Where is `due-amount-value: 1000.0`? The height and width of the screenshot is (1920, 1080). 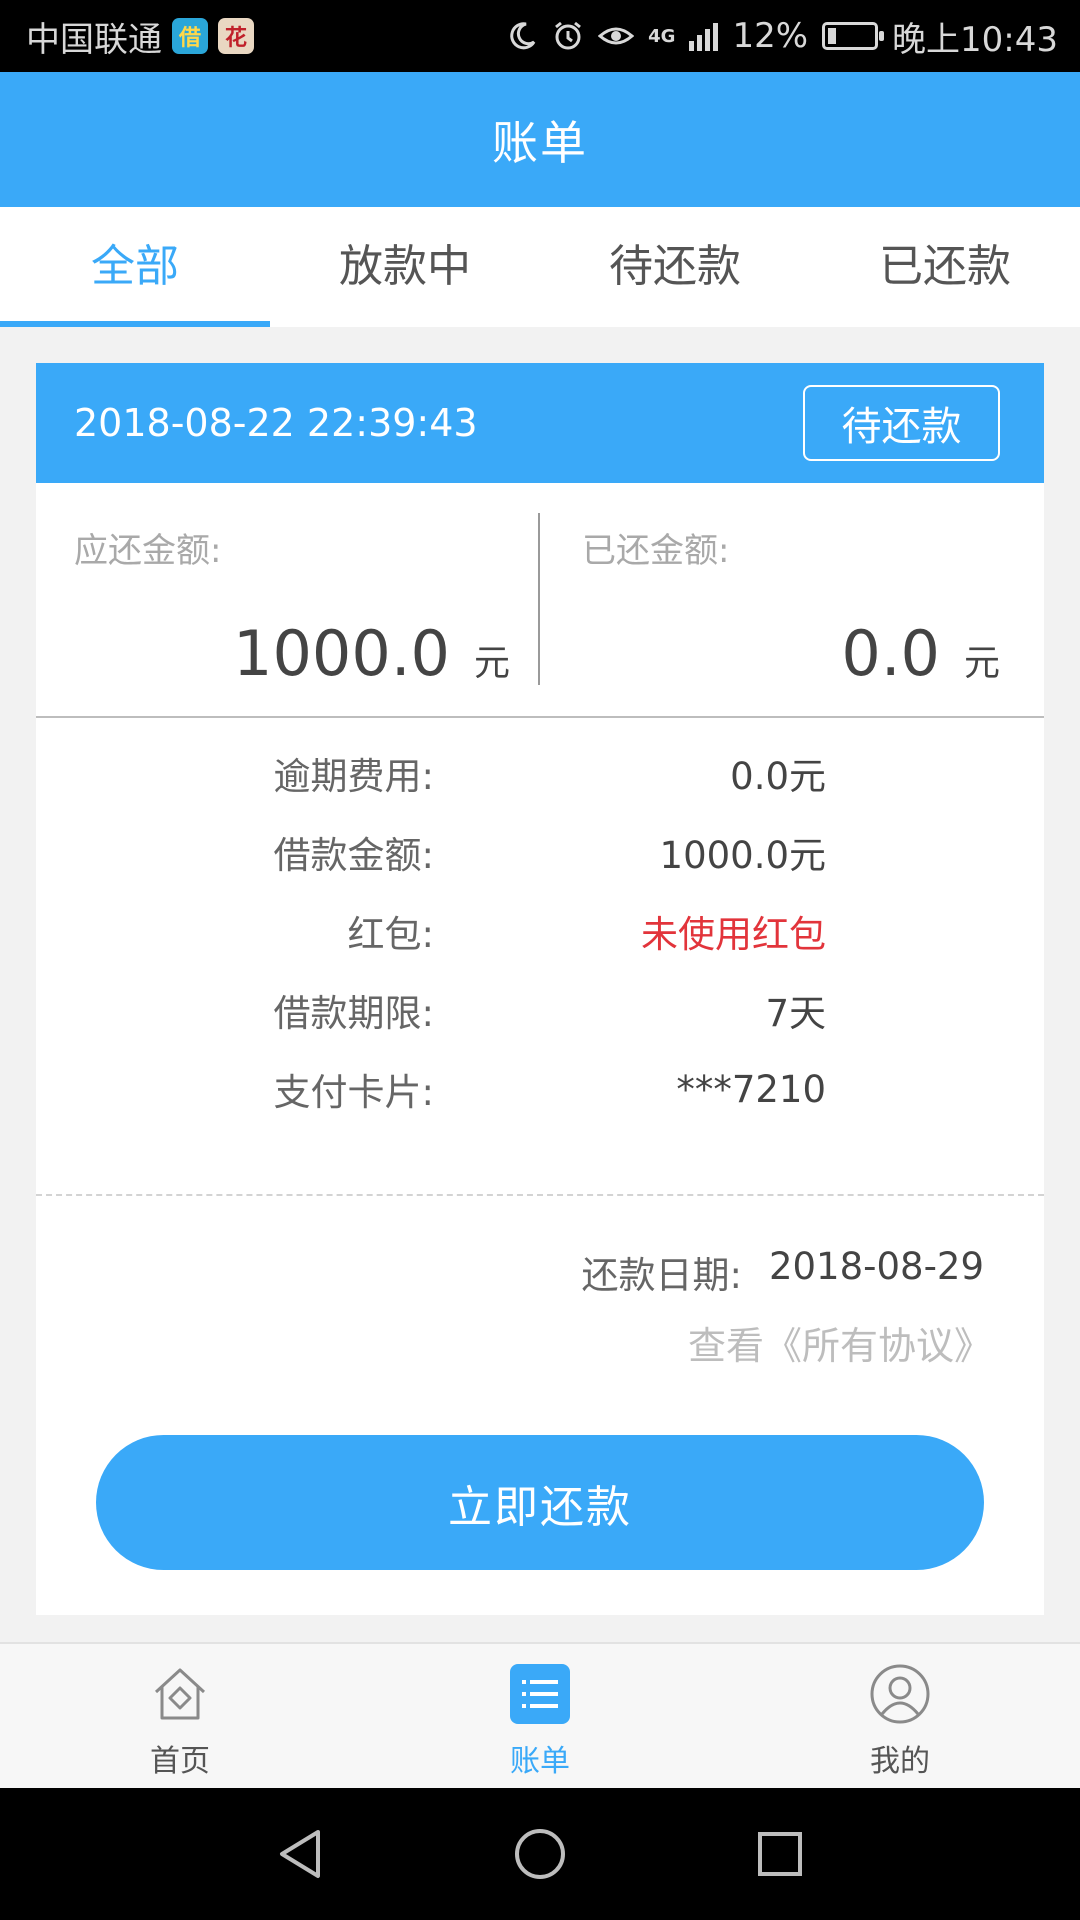
due-amount-value: 1000.0 is located at coordinates (341, 653).